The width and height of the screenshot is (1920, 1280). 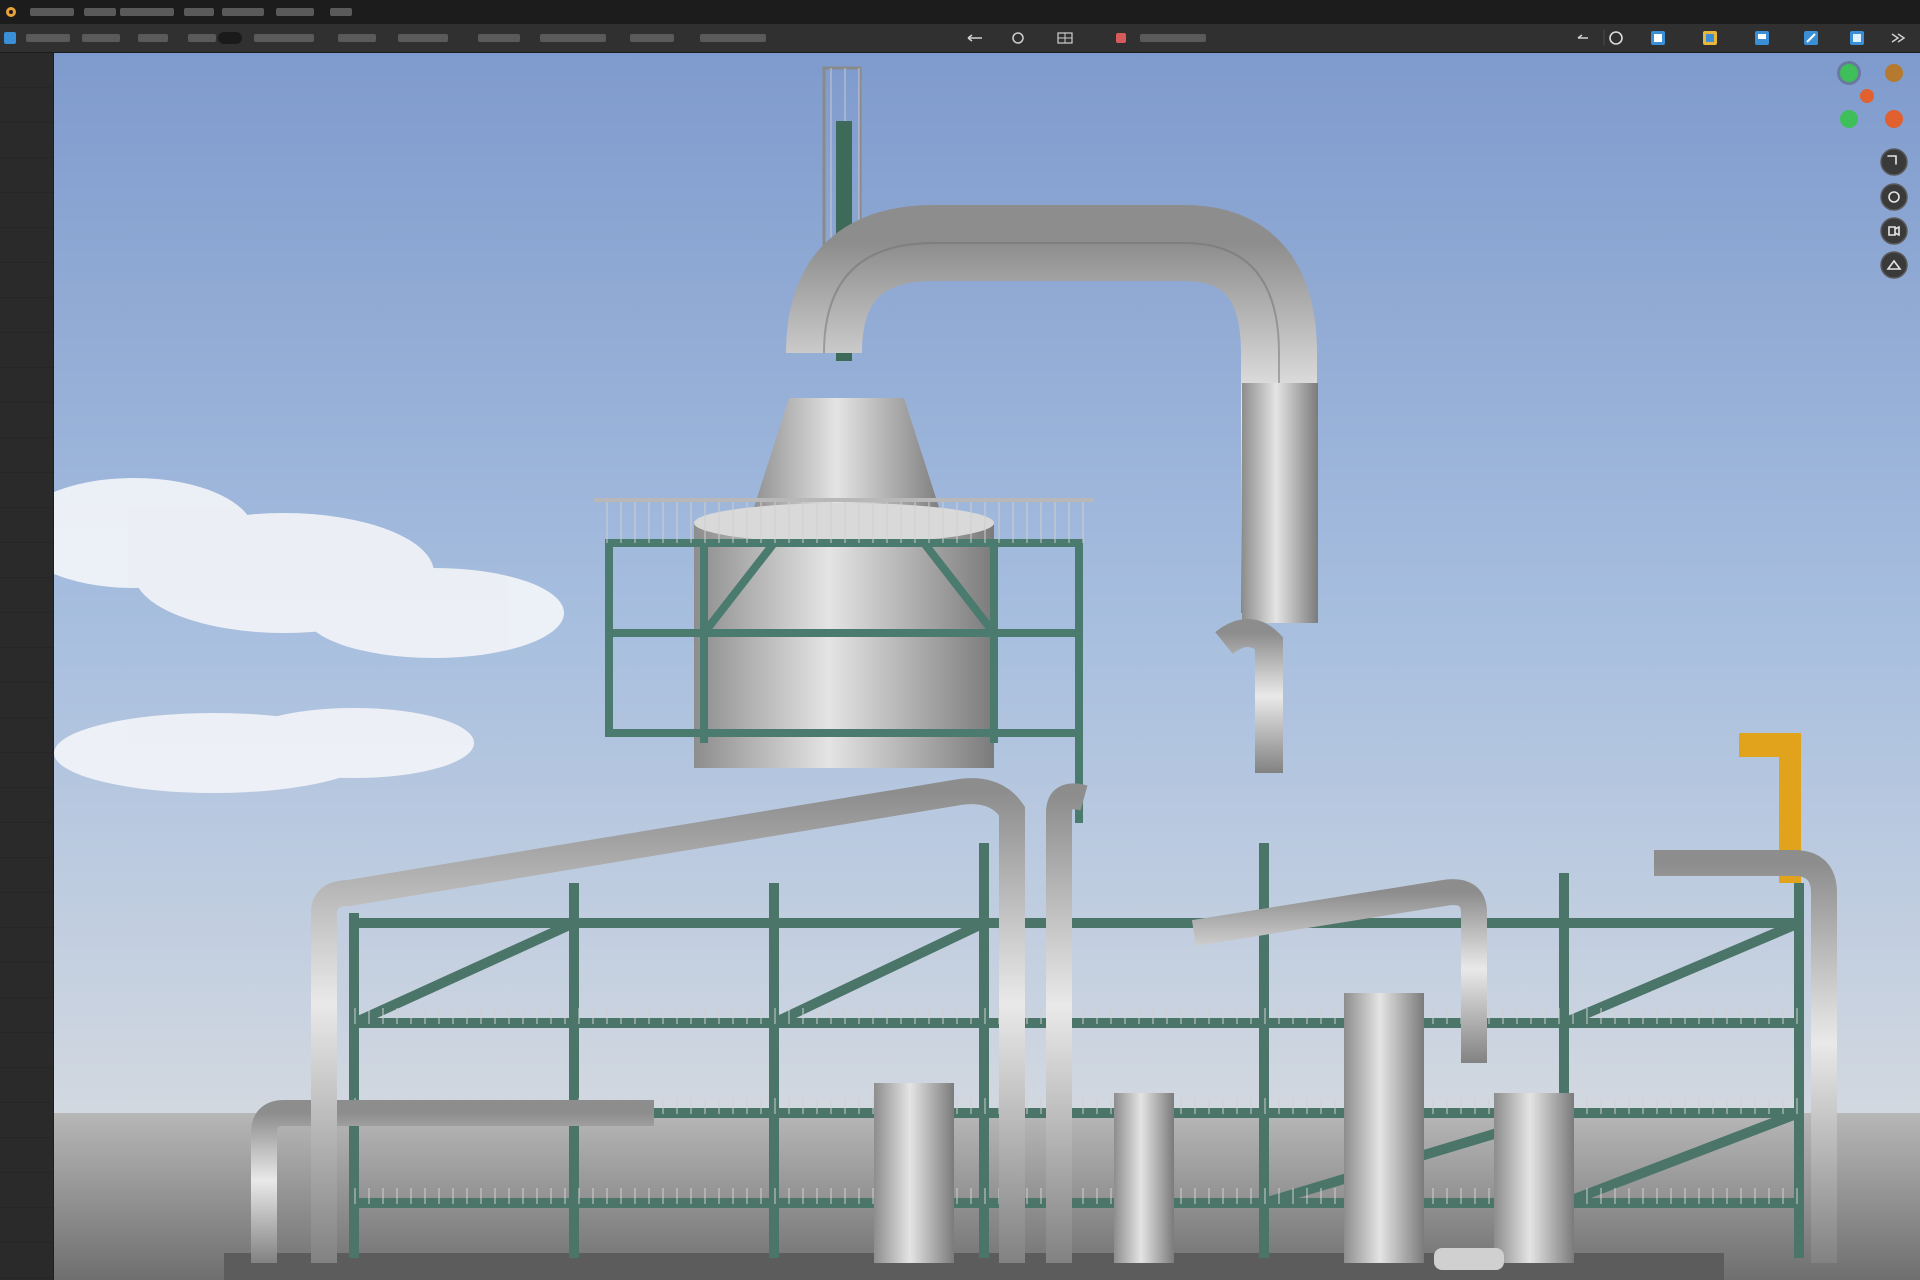 I want to click on app-logo-icon, so click(x=11, y=12).